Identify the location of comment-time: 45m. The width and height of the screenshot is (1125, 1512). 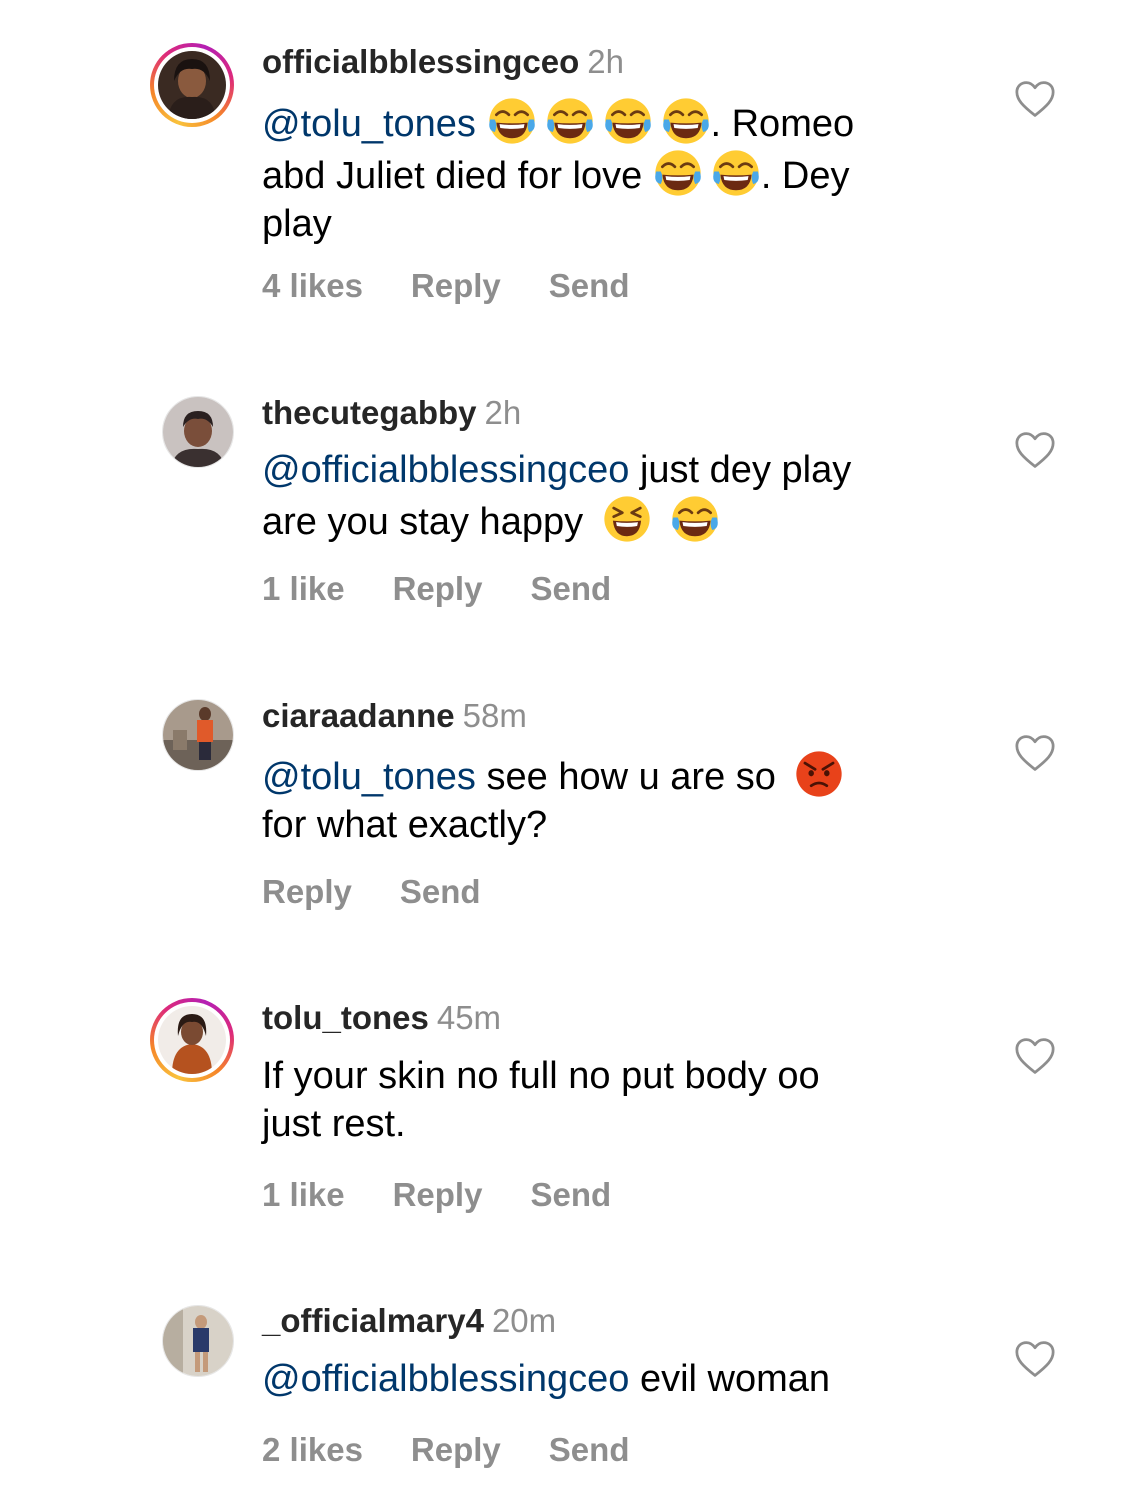
(469, 1017).